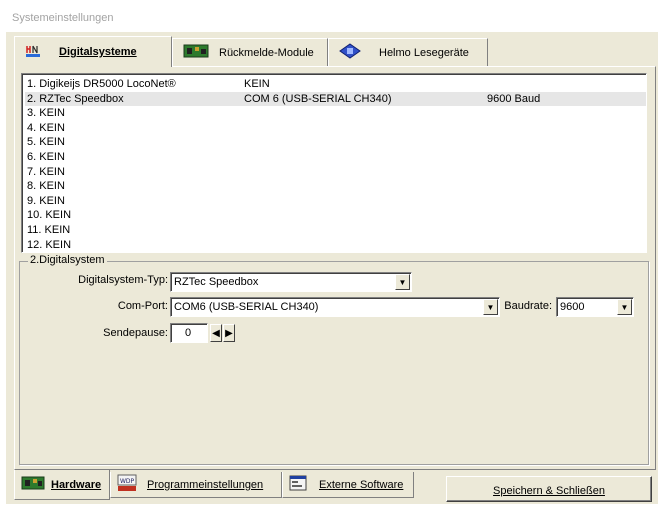 Image resolution: width=660 pixels, height=506 pixels. Describe the element at coordinates (335, 157) in the screenshot. I see `list-item: 6. KEIN` at that location.